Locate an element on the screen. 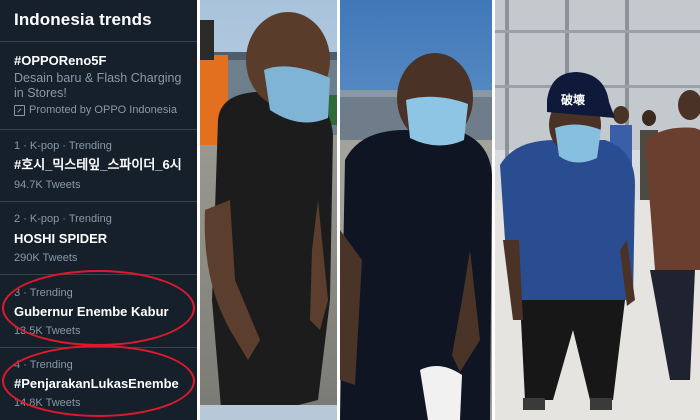  trend-count: 14.8K Tweets is located at coordinates (47, 403).